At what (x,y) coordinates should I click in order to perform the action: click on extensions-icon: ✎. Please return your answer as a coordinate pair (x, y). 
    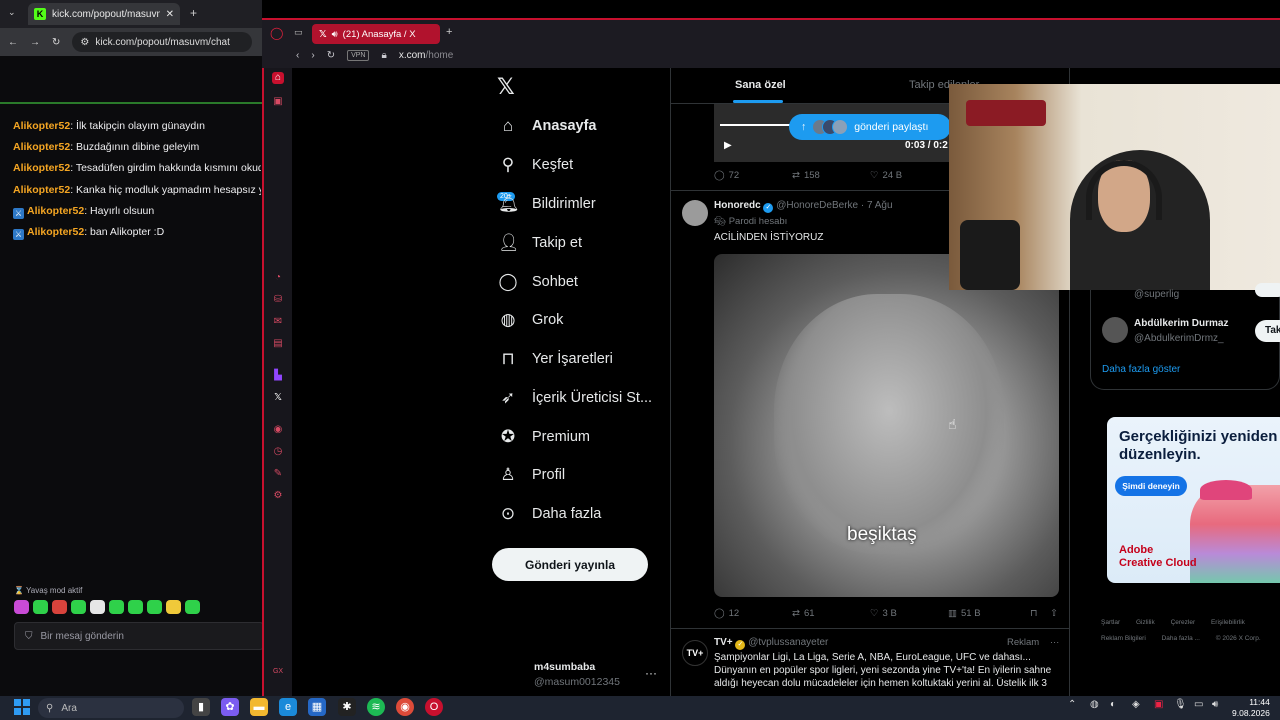
    Looking at the image, I should click on (278, 474).